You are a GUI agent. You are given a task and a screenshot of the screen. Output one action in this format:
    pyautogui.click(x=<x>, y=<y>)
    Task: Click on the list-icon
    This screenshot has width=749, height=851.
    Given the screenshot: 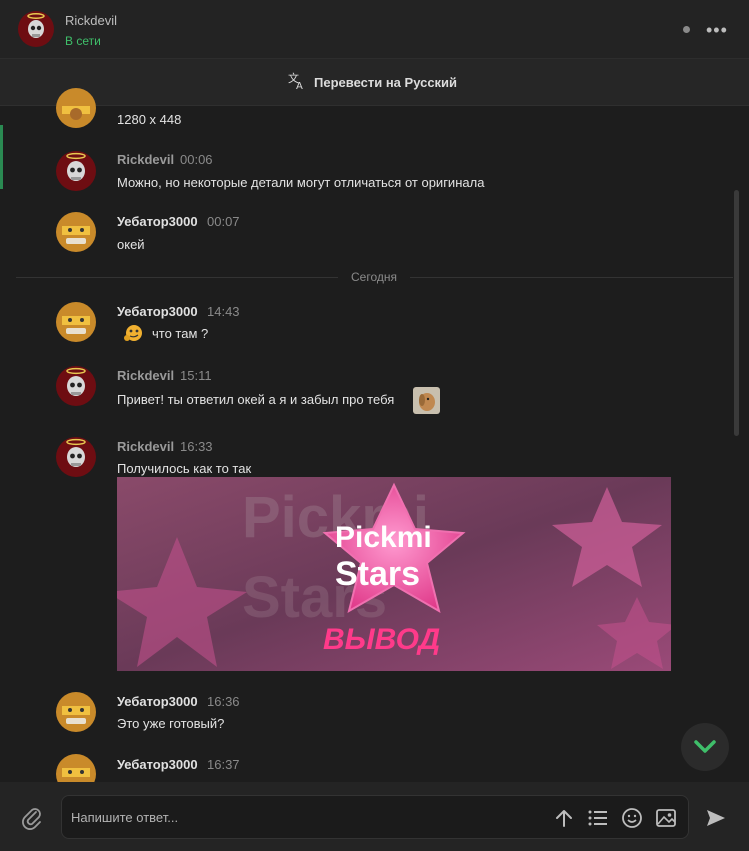 What is the action you would take?
    pyautogui.click(x=598, y=818)
    